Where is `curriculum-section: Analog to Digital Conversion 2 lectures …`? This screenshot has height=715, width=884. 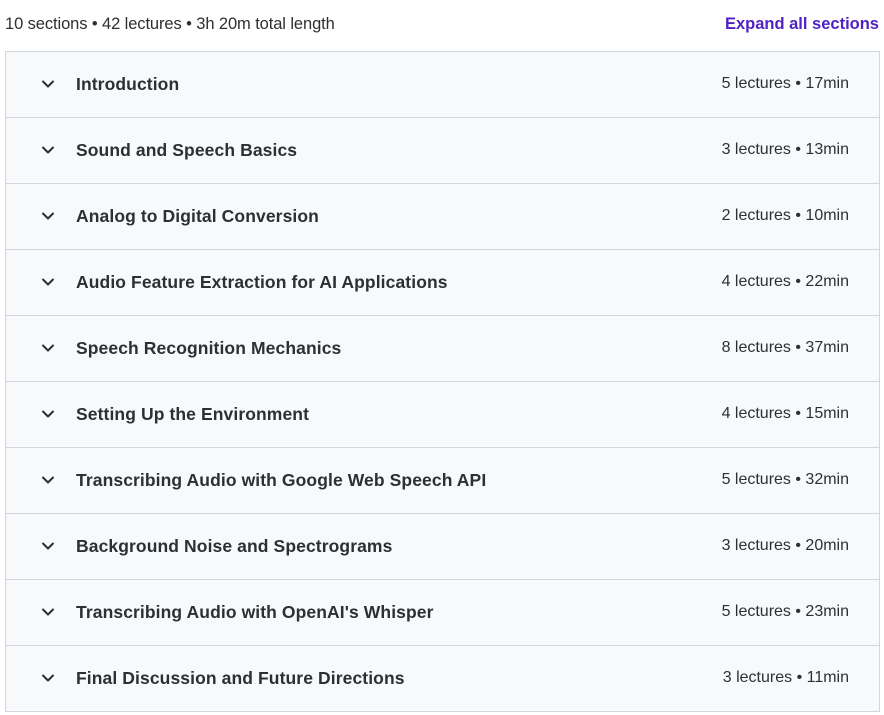
curriculum-section: Analog to Digital Conversion 2 lectures … is located at coordinates (442, 217).